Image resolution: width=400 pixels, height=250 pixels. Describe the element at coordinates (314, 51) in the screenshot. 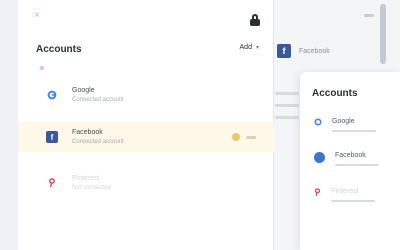

I see `background-account-label: Facebook` at that location.